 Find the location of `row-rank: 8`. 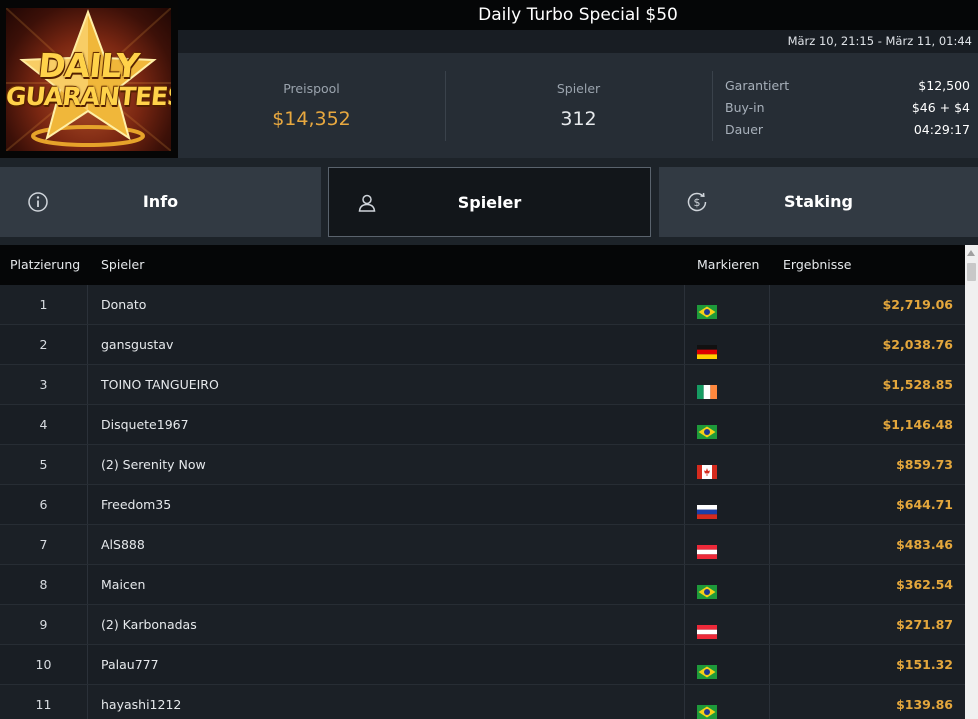

row-rank: 8 is located at coordinates (44, 584).